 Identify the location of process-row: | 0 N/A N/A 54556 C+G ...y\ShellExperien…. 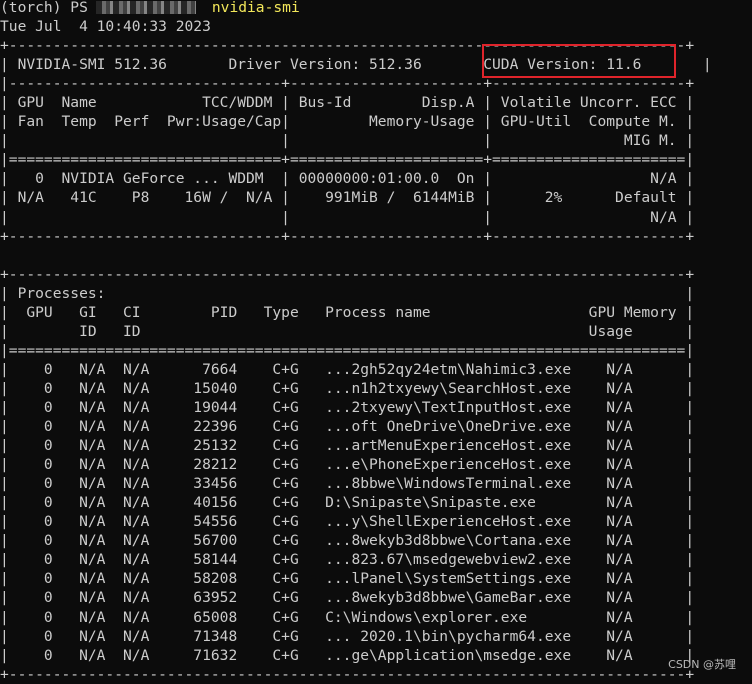
(347, 522).